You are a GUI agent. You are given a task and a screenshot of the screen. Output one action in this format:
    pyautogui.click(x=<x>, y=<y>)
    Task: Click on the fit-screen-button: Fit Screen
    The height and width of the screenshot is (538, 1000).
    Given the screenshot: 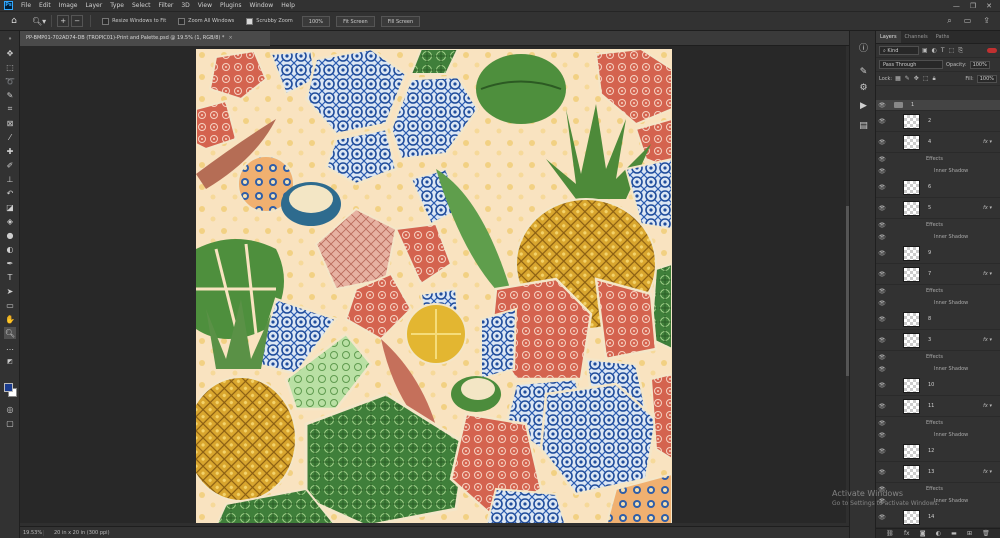 What is the action you would take?
    pyautogui.click(x=355, y=21)
    